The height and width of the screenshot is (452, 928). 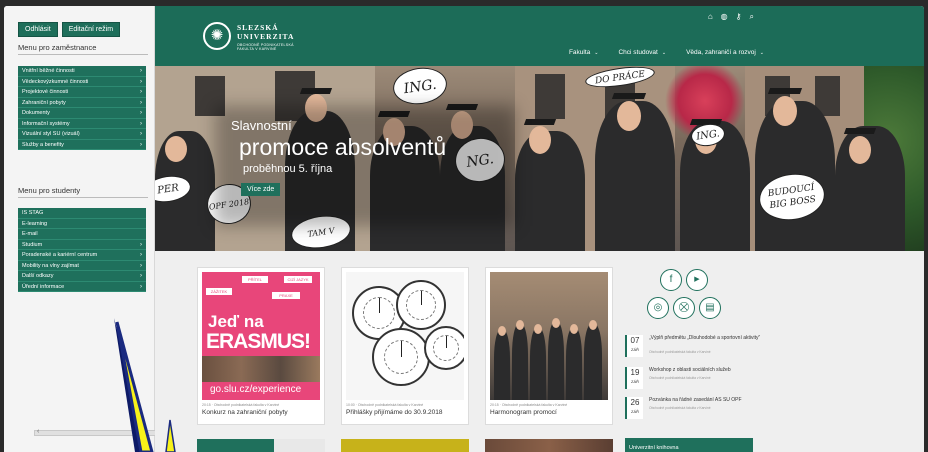 What do you see at coordinates (343, 147) in the screenshot?
I see `hero-title: promoce absolventů` at bounding box center [343, 147].